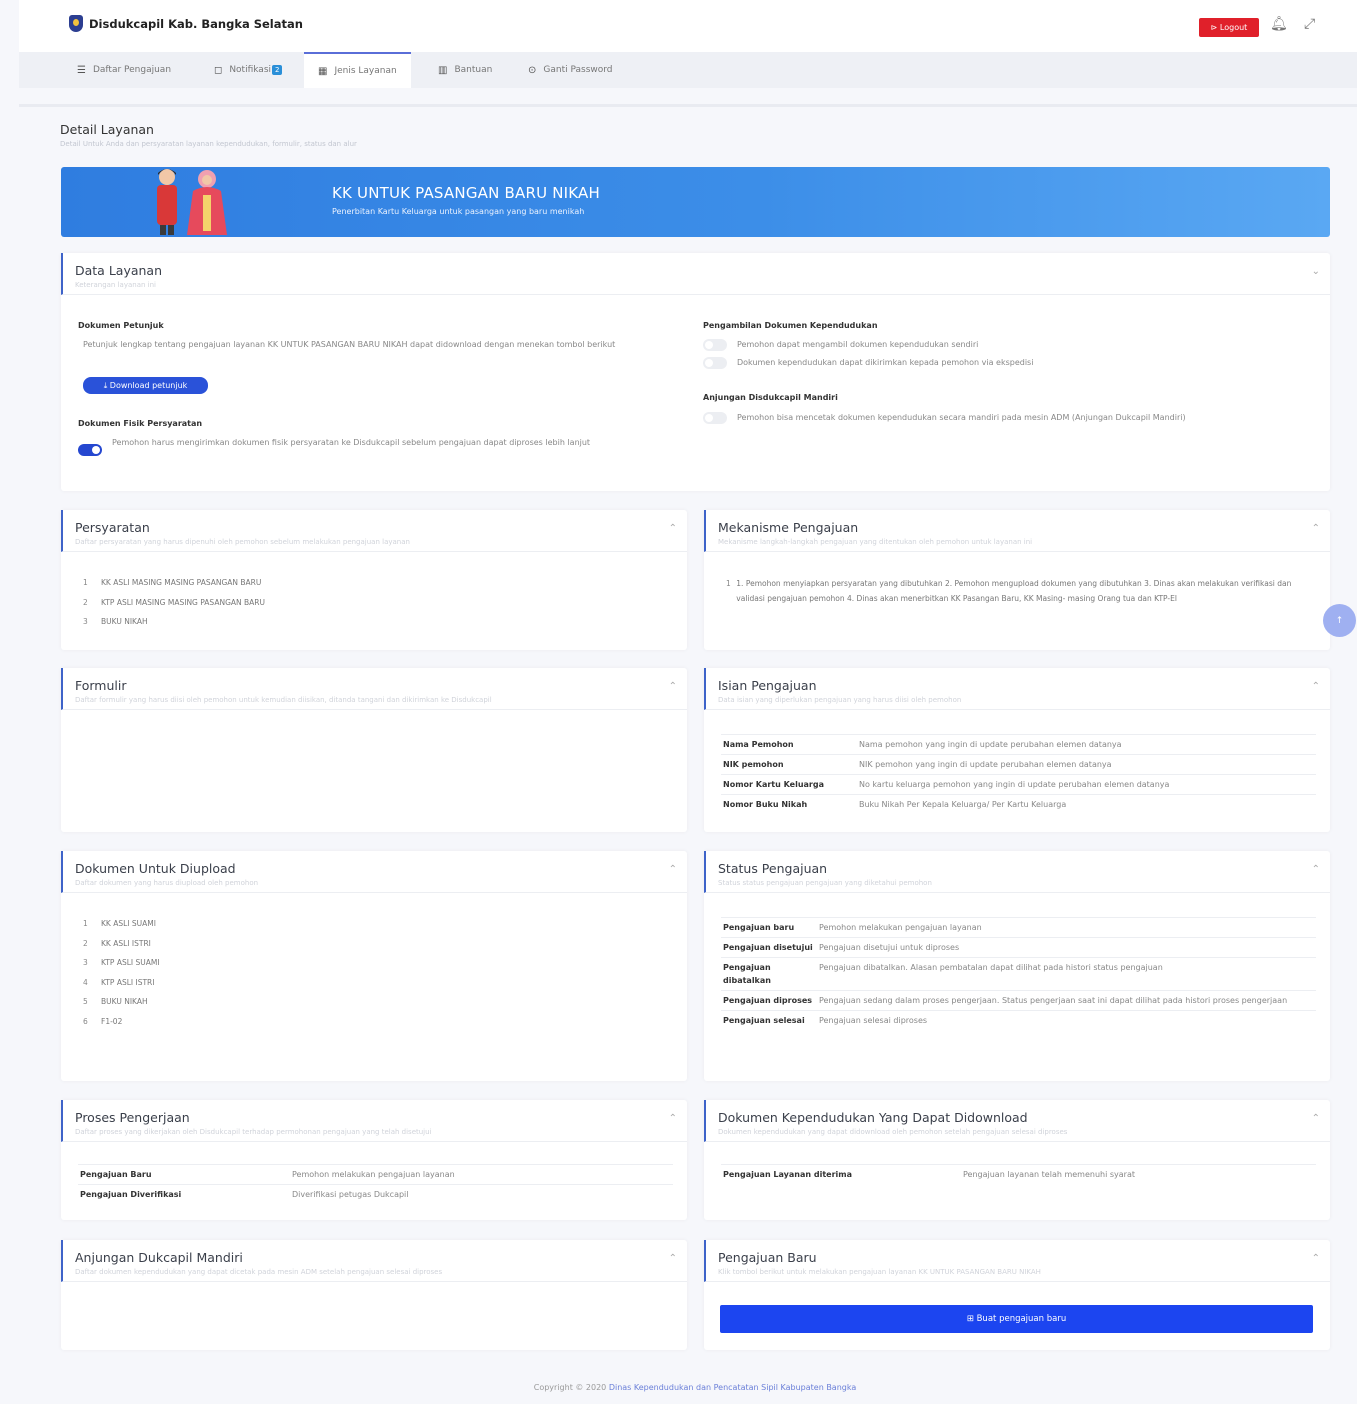 This screenshot has height=1404, width=1357. Describe the element at coordinates (473, 70) in the screenshot. I see `nav-label: Bantuan` at that location.